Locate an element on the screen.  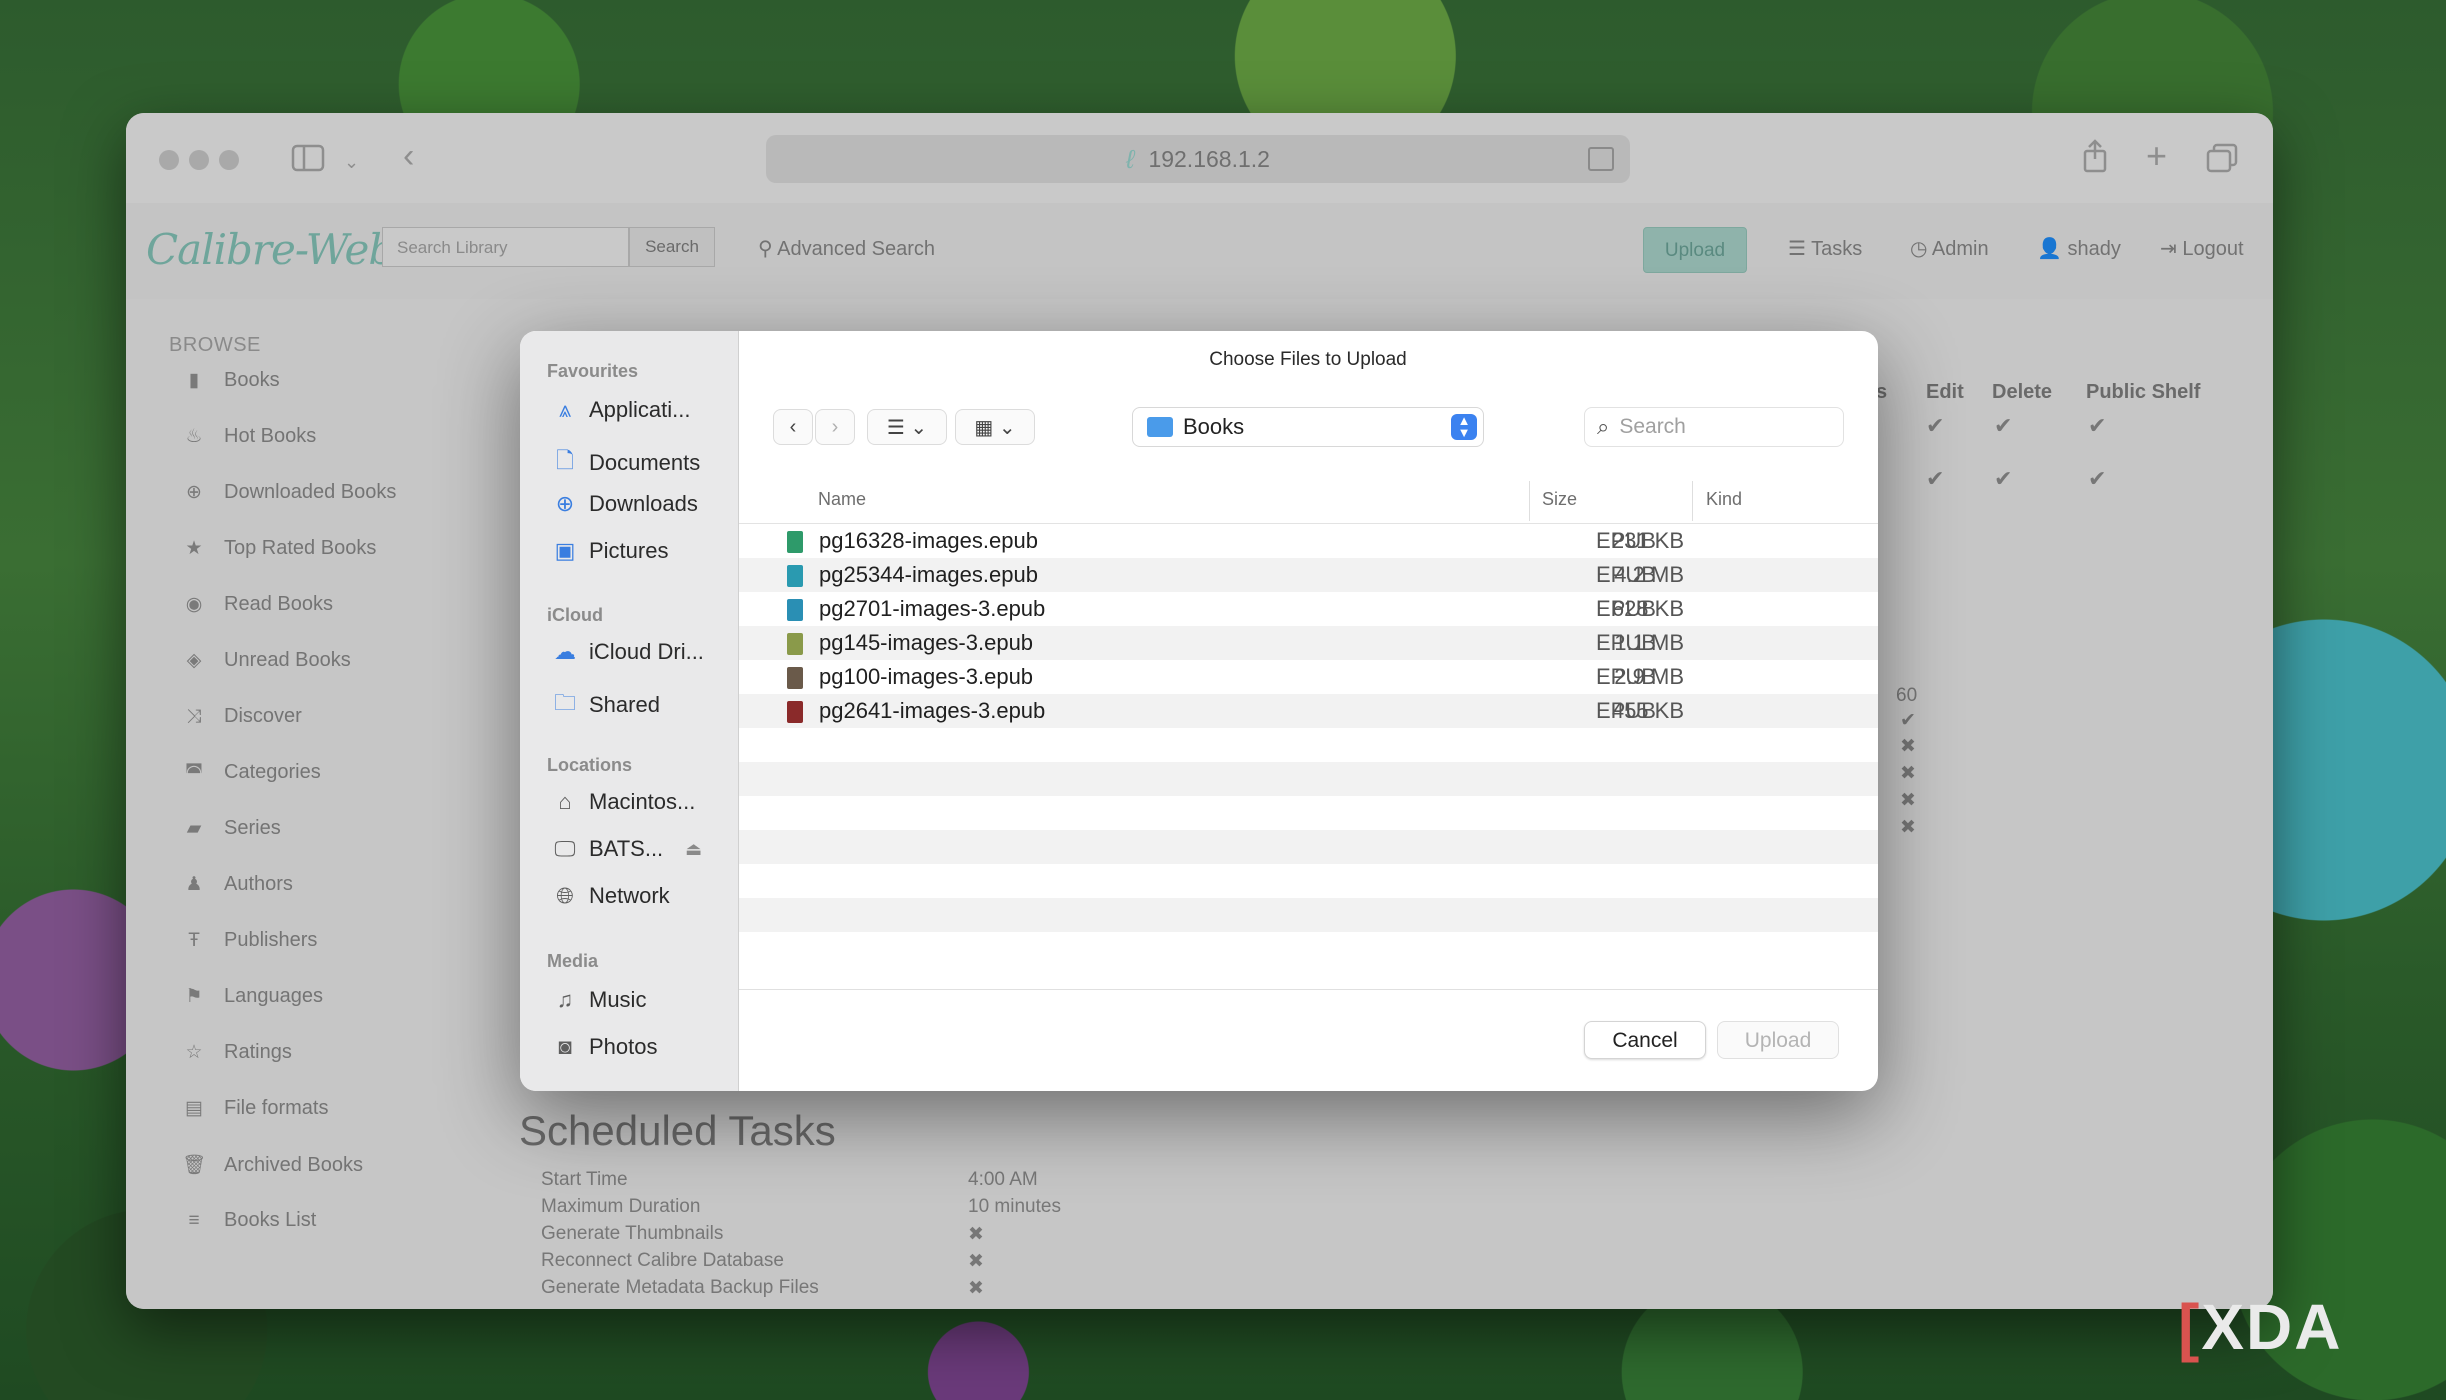
sidebar-item-authors: ♟ Authors is located at coordinates (237, 884).